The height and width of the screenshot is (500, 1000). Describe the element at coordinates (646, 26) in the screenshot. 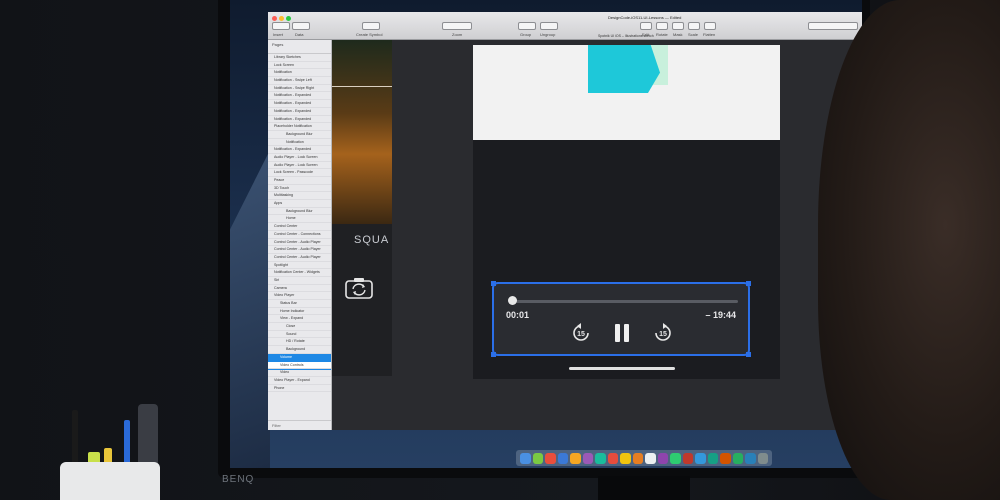

I see `edit-button` at that location.